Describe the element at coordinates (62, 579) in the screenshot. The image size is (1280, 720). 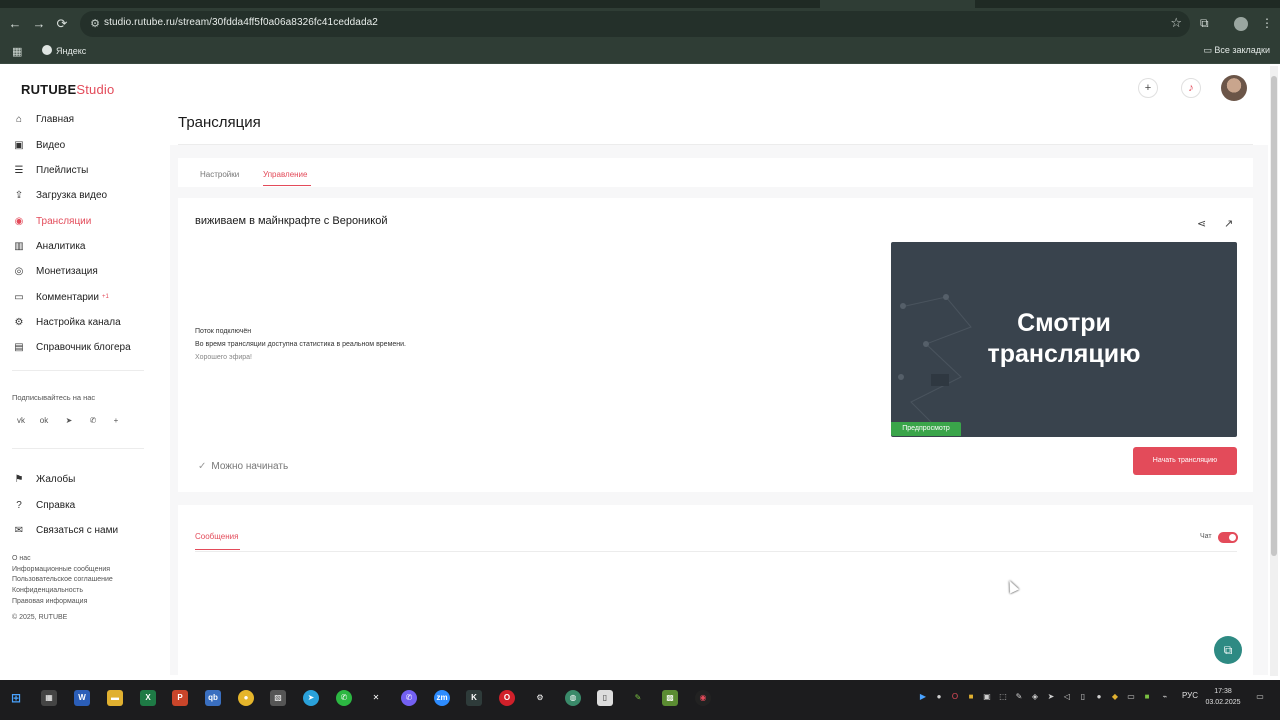
I see `footer-link-terms: Пользовательское соглашение` at that location.